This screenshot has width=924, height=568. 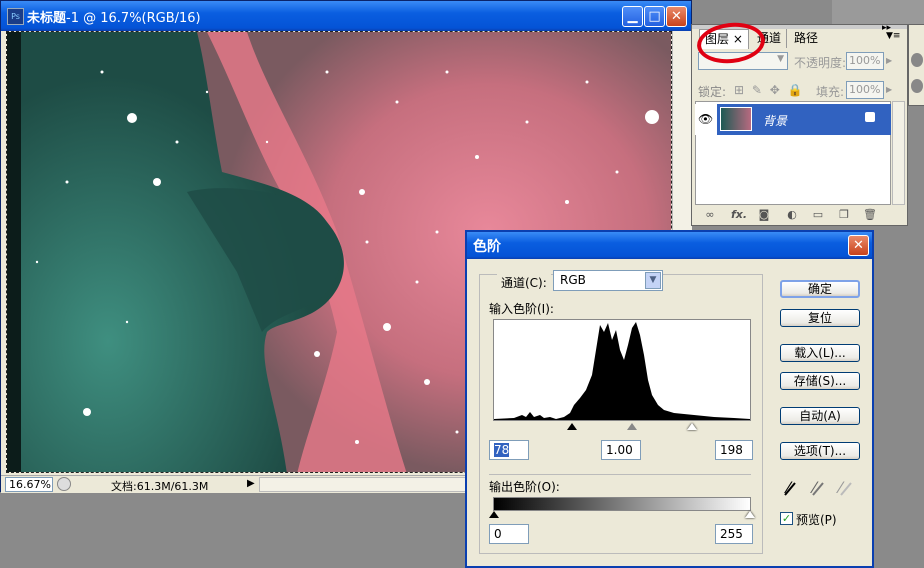 What do you see at coordinates (710, 214) in the screenshot?
I see `link-layers-icon: ∞` at bounding box center [710, 214].